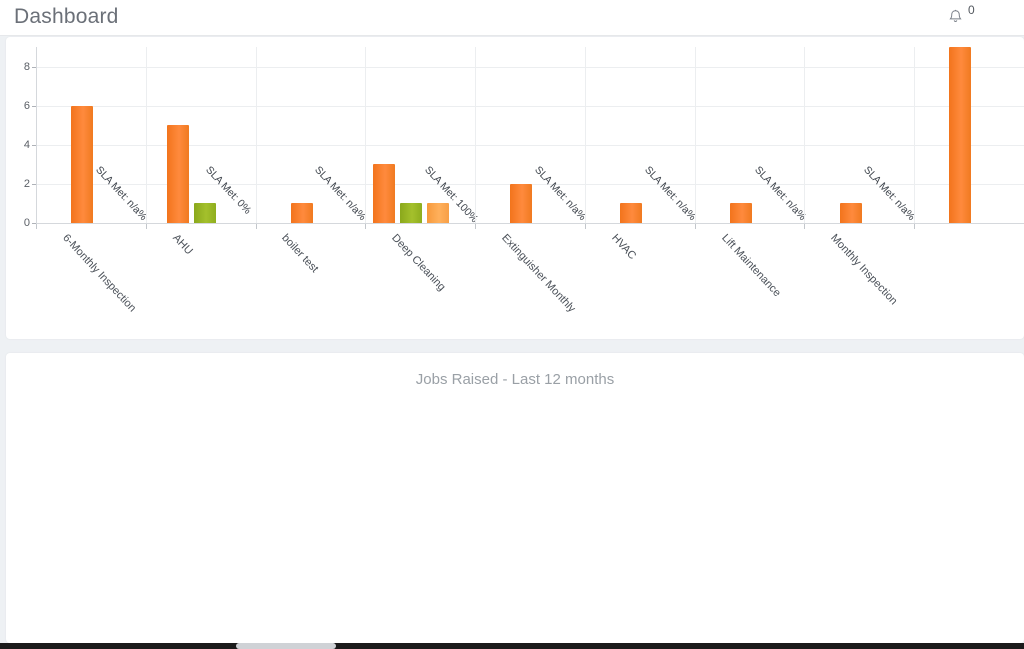 The height and width of the screenshot is (649, 1024). I want to click on horizontal-scrollbar-thumb, so click(286, 646).